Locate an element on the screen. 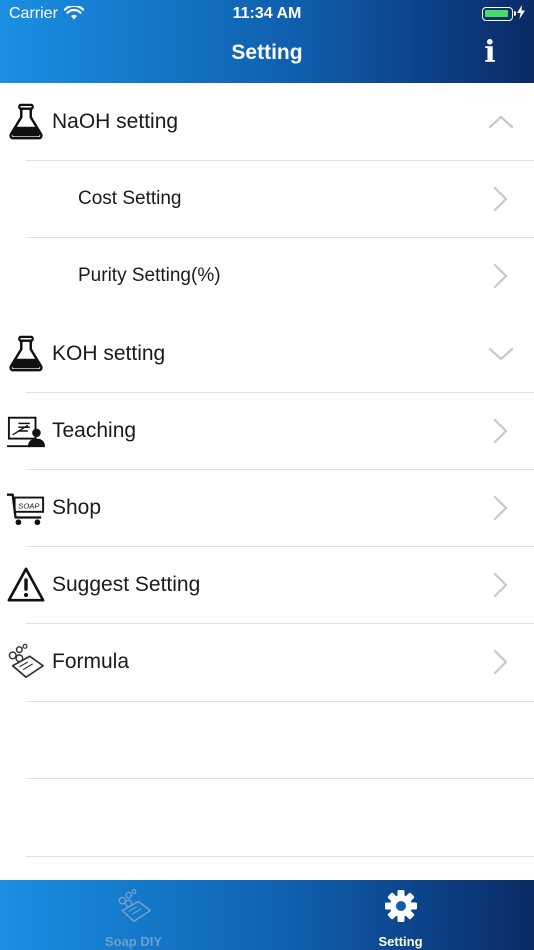  info-icon: i is located at coordinates (490, 53).